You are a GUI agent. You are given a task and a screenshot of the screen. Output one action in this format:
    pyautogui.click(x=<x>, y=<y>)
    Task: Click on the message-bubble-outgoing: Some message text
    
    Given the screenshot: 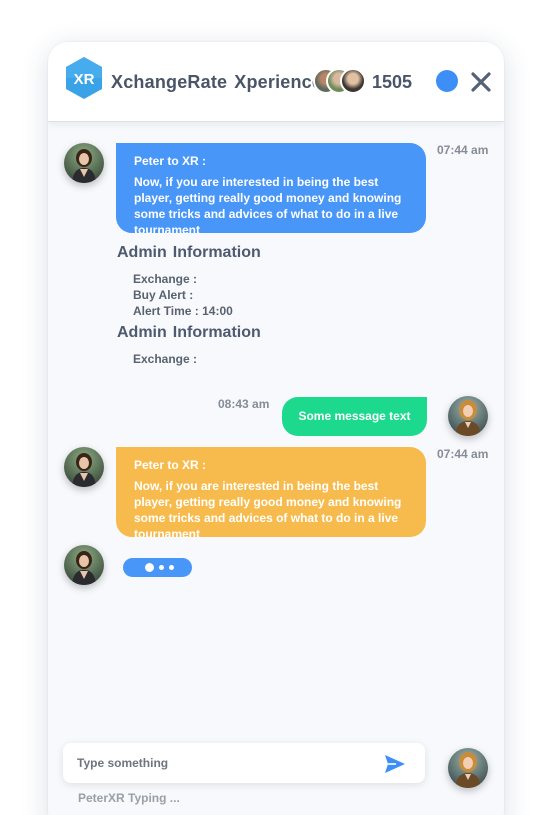 What is the action you would take?
    pyautogui.click(x=354, y=416)
    